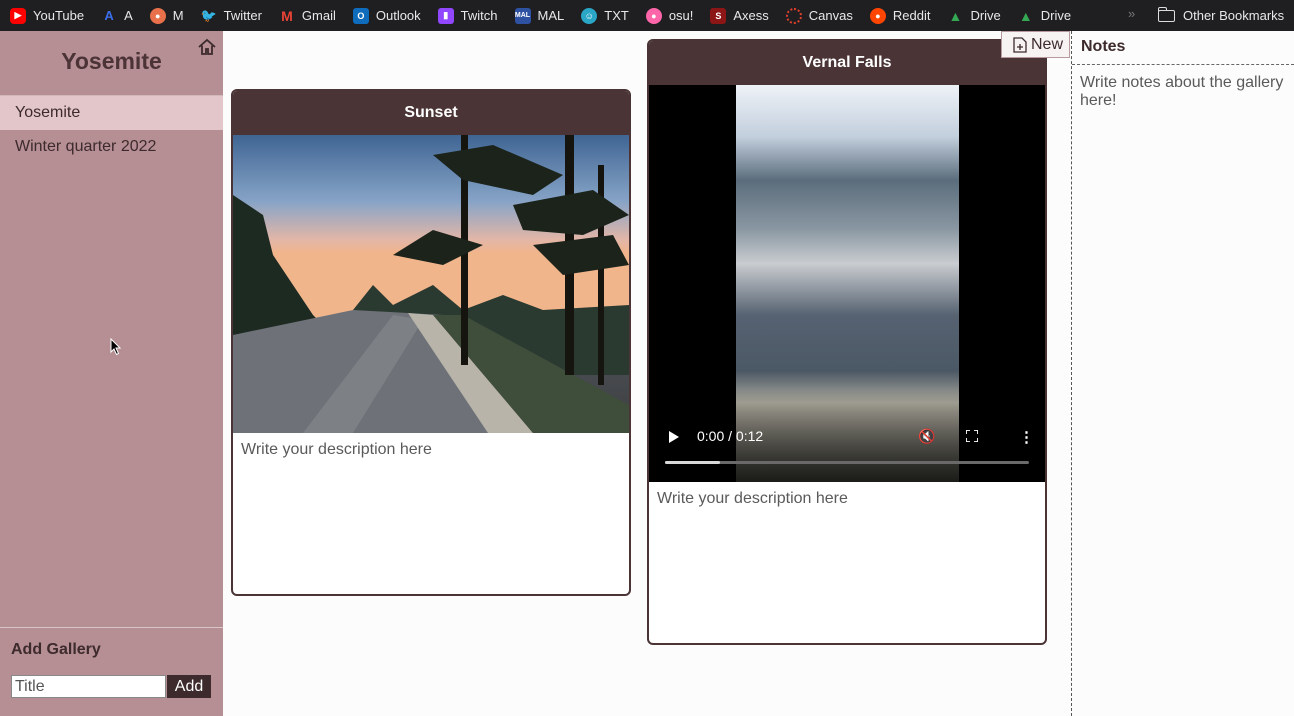  Describe the element at coordinates (692, 462) in the screenshot. I see `video-progress-fill` at that location.